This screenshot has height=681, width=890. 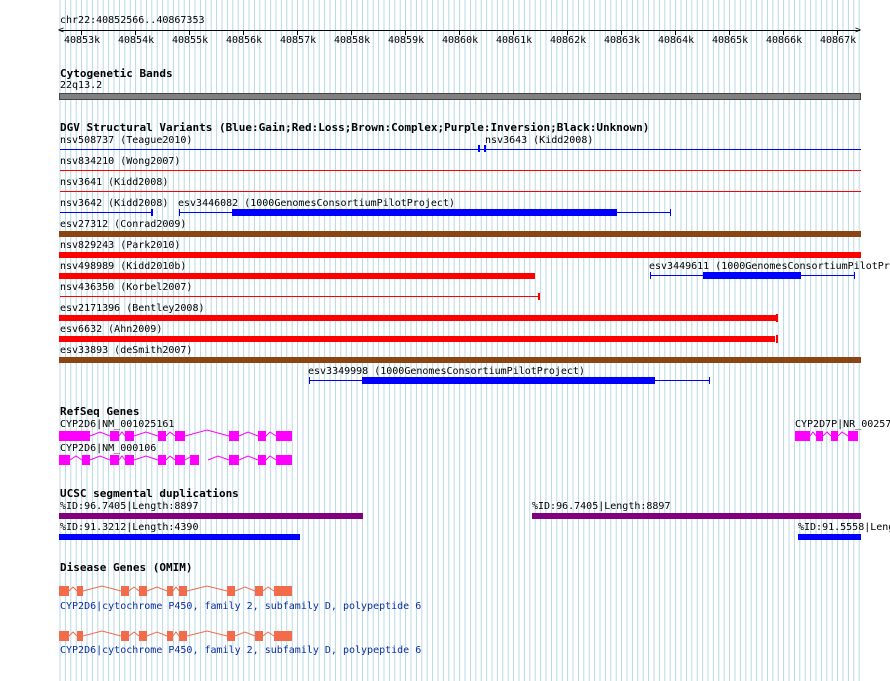 What do you see at coordinates (826, 436) in the screenshot?
I see `gene-cyp2d7p` at bounding box center [826, 436].